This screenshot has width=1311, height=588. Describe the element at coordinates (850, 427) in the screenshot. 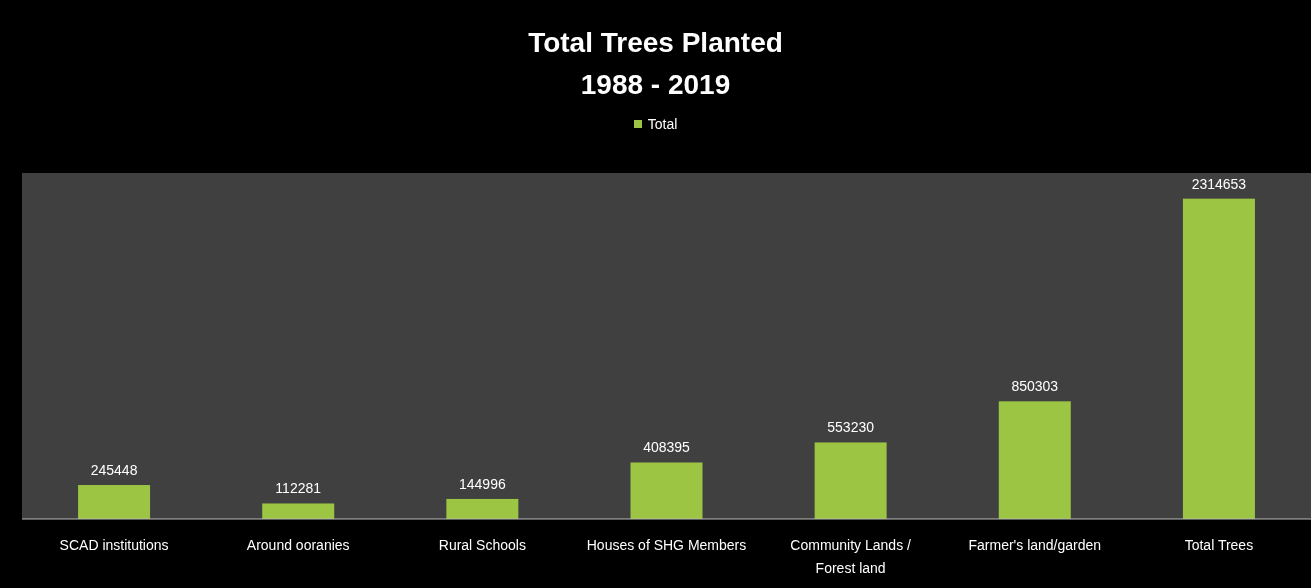

I see `data-label: 553230` at that location.